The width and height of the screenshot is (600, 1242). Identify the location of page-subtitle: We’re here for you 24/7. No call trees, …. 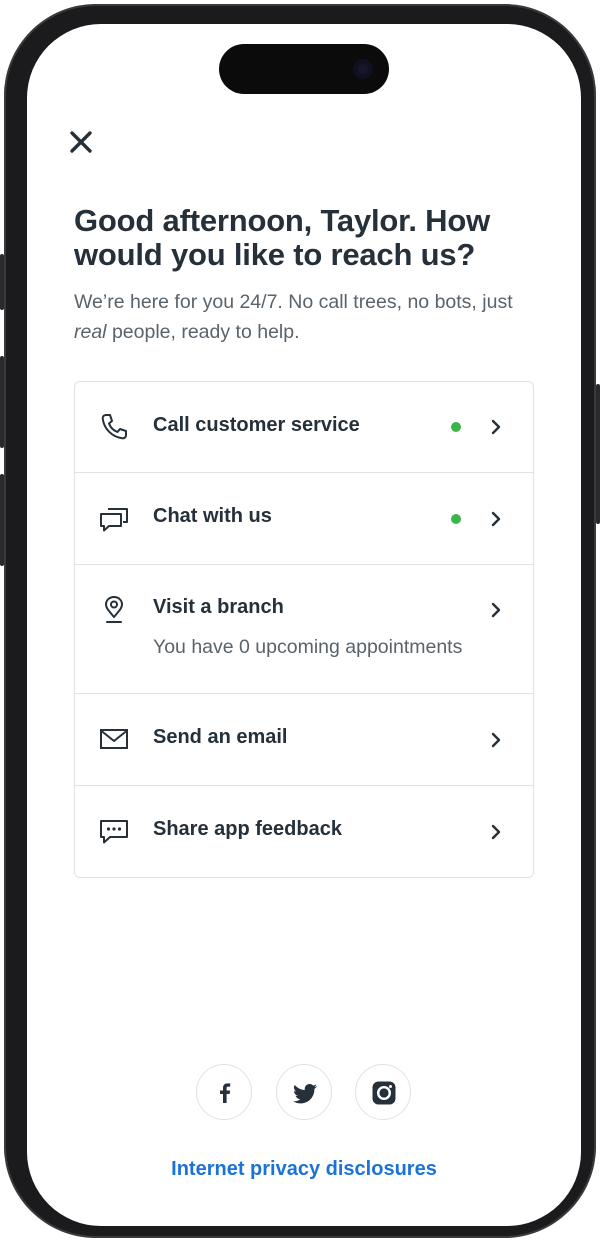
(309, 317).